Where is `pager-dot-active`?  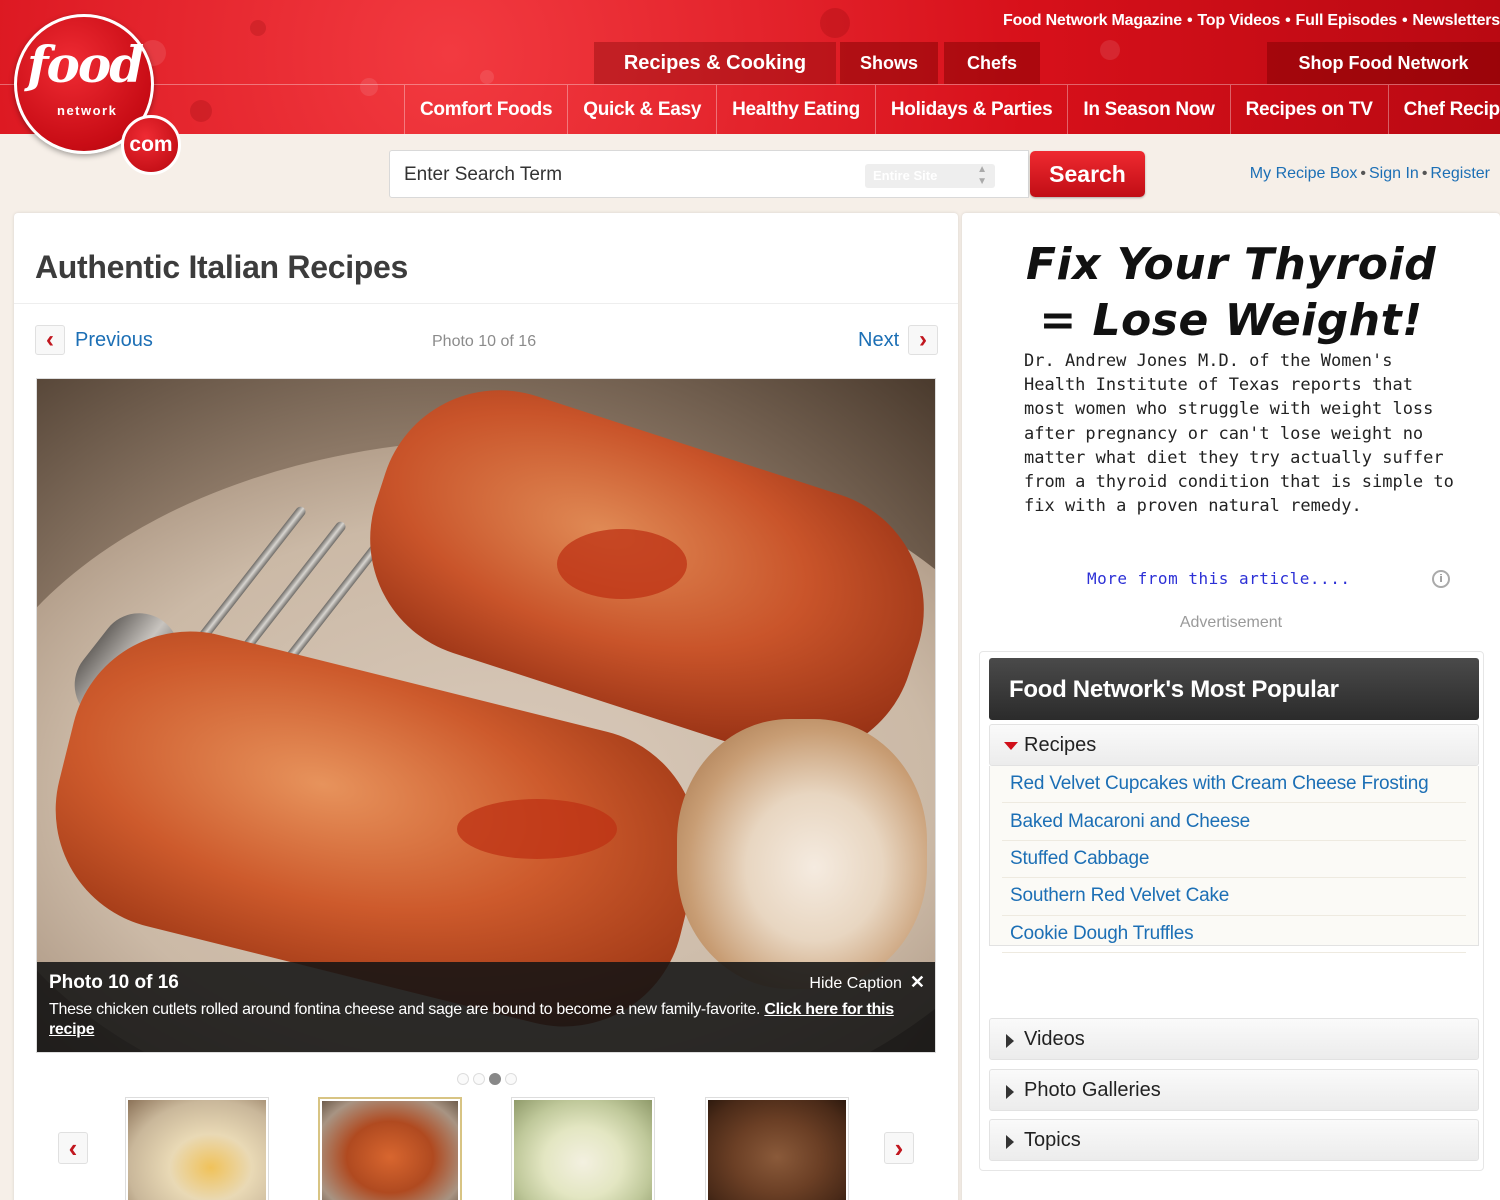 pager-dot-active is located at coordinates (495, 1079).